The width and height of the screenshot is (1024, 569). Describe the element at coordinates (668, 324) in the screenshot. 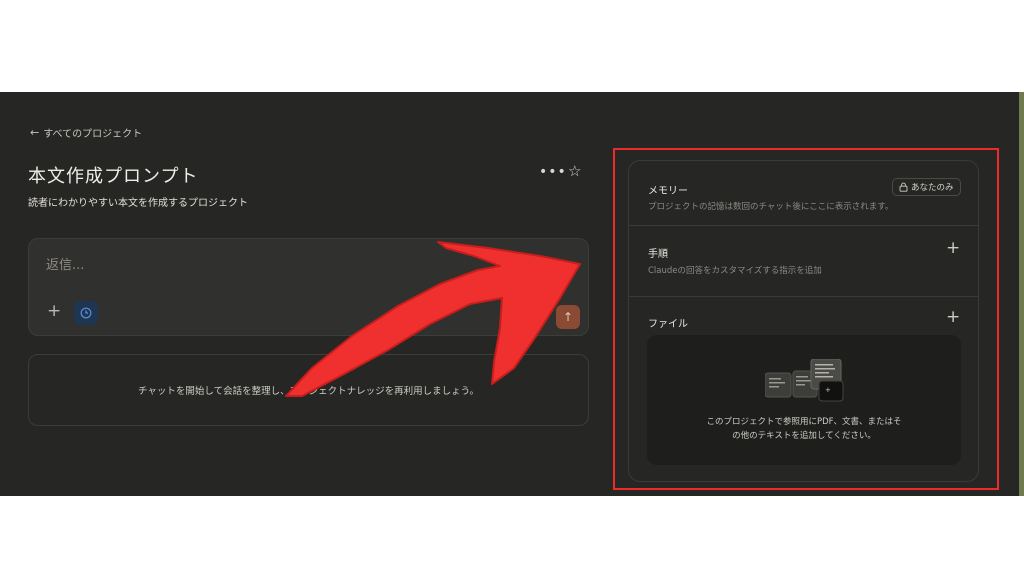

I see `files-title: ファイル` at that location.